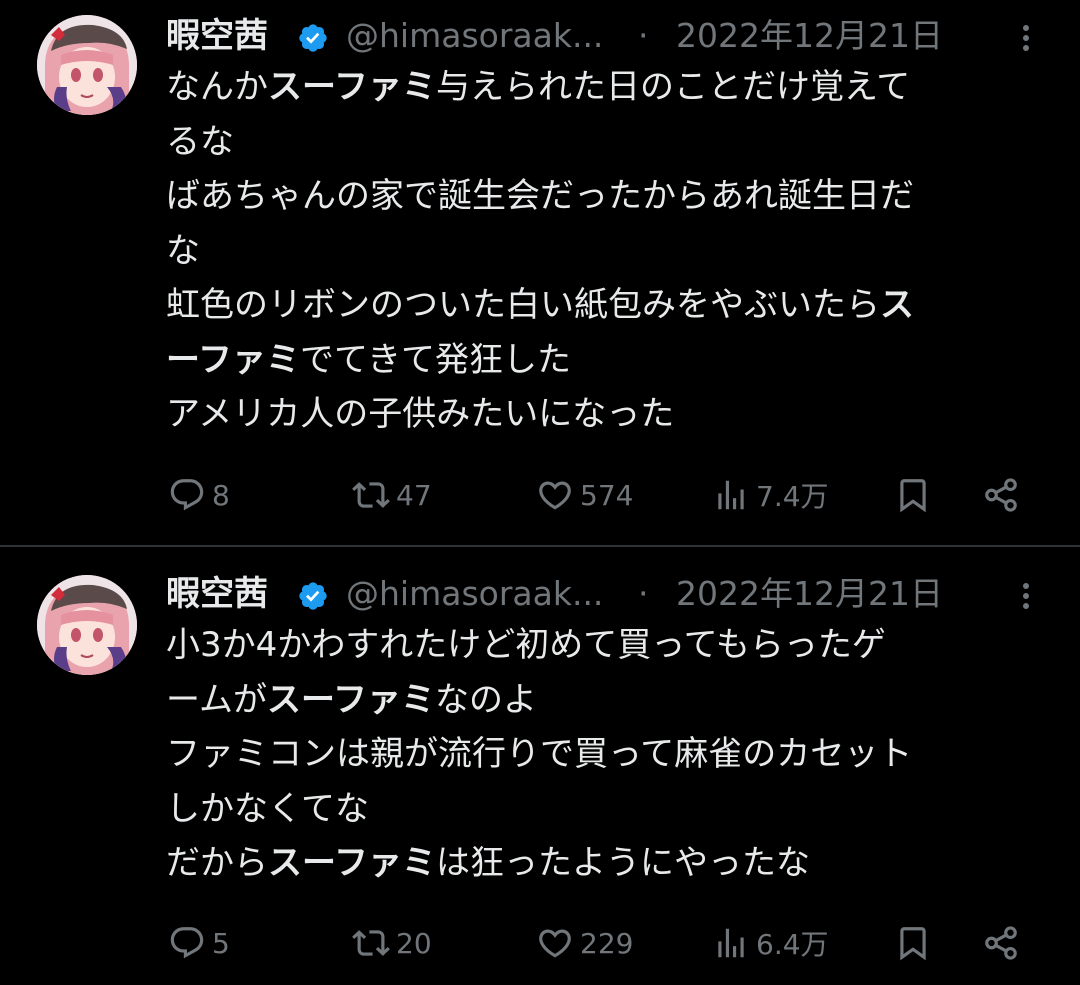 This screenshot has height=985, width=1080. I want to click on text-segment: ファミコンは親が流行りで買って麻雀のカセット, so click(539, 754).